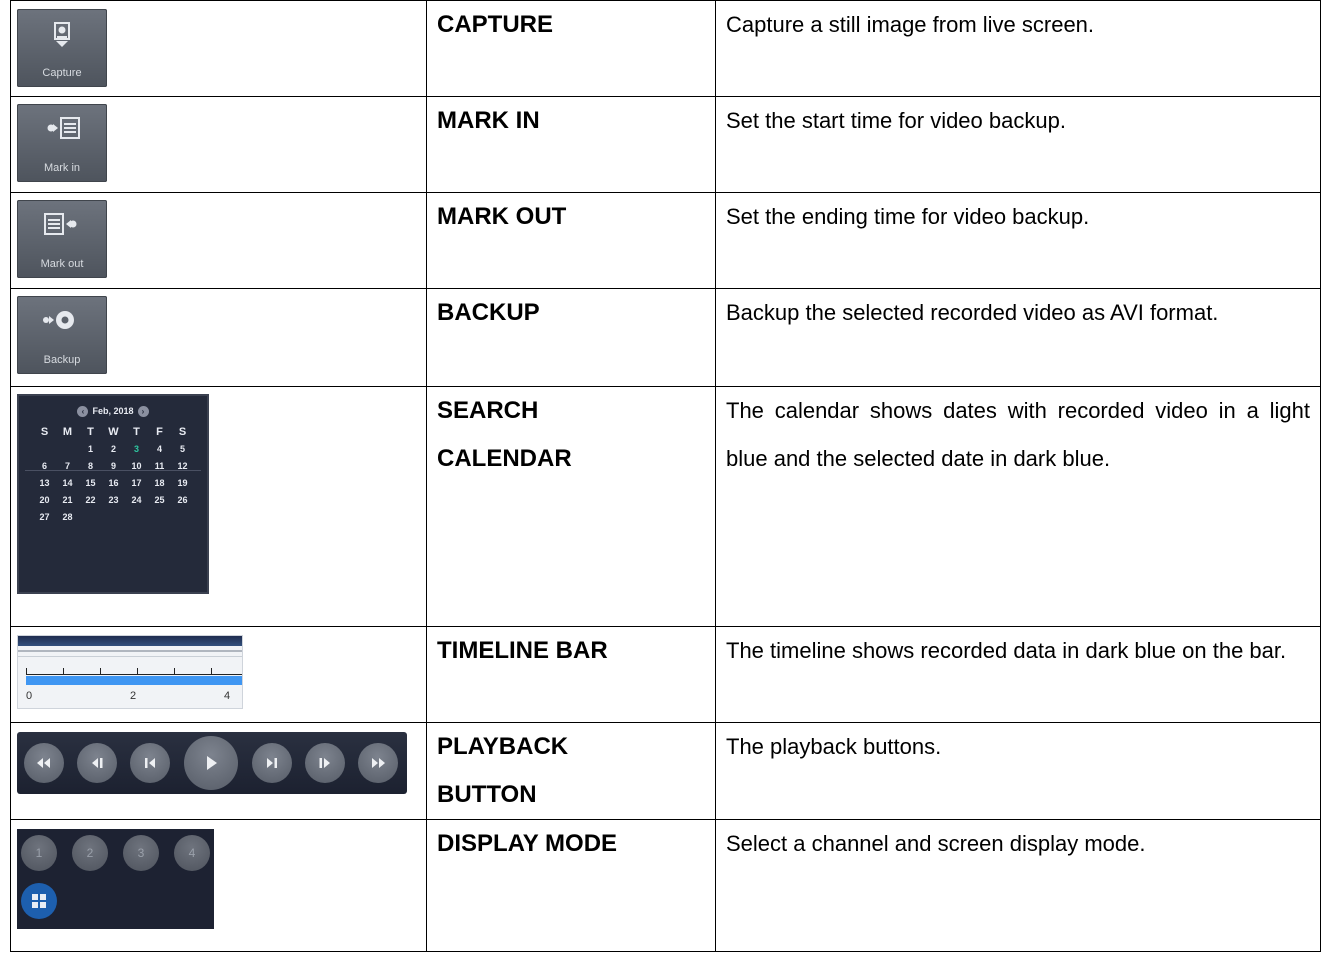  Describe the element at coordinates (834, 746) in the screenshot. I see `feature-description: The playback buttons.` at that location.